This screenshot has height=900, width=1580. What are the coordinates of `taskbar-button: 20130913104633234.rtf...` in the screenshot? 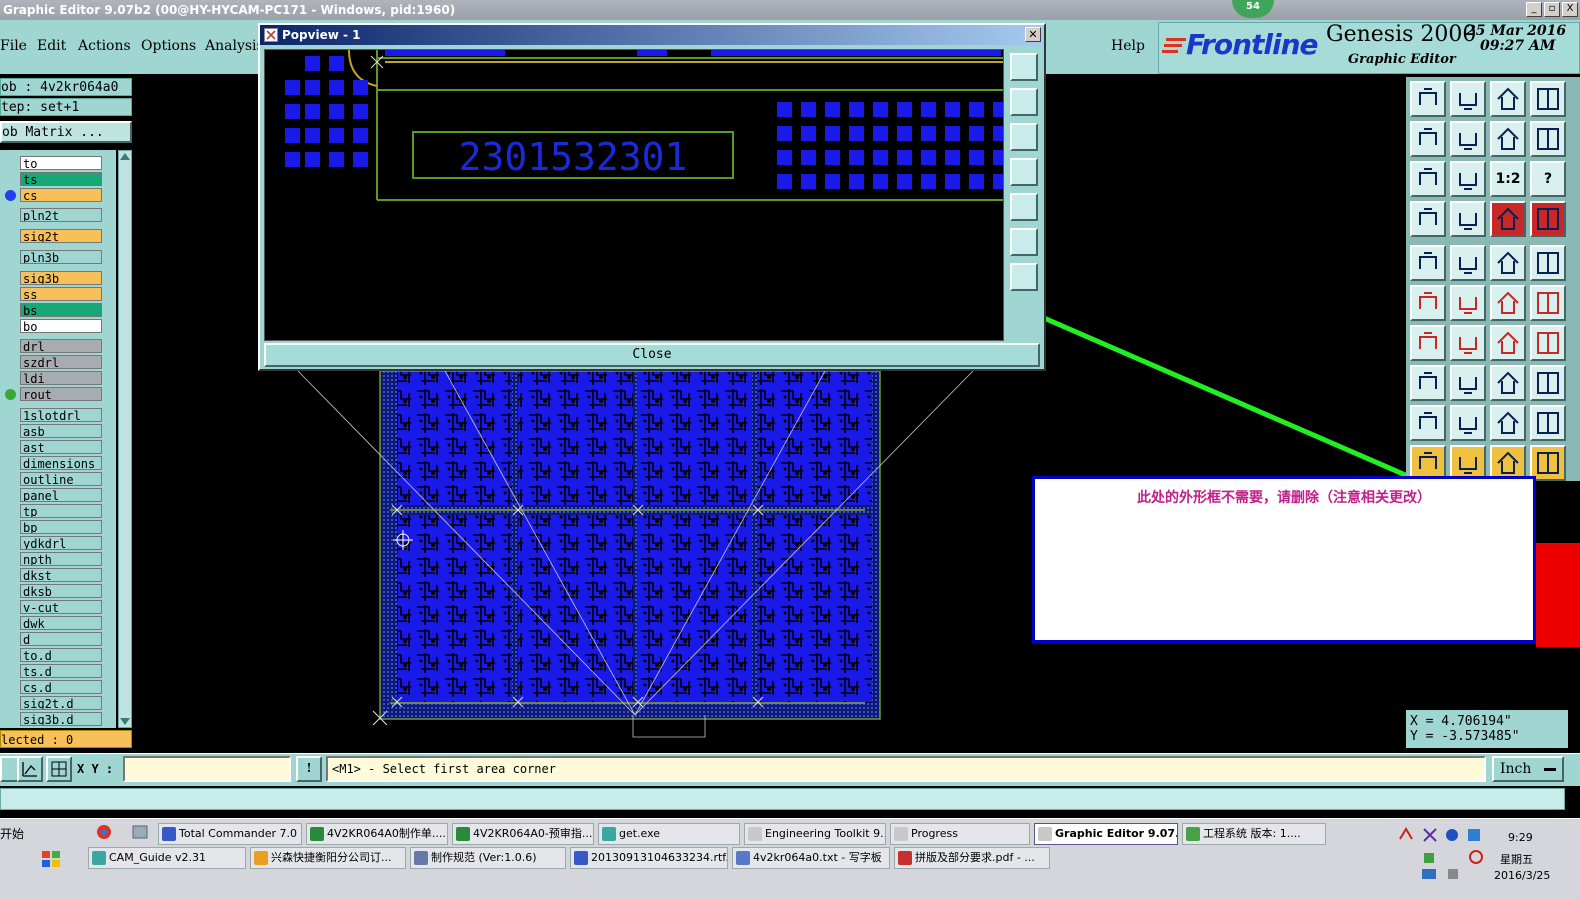 It's located at (649, 858).